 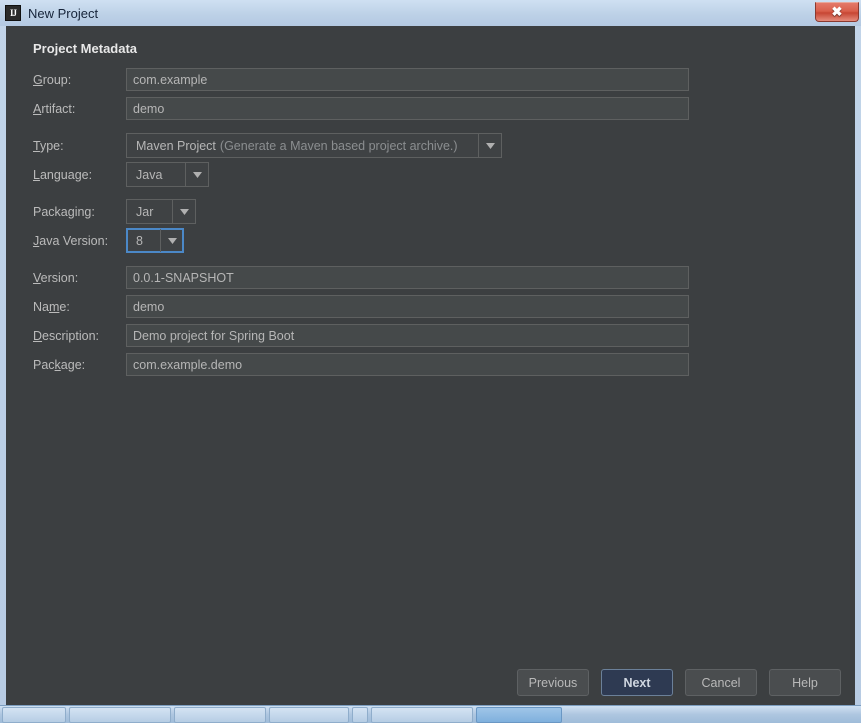 What do you see at coordinates (54, 108) in the screenshot?
I see `artifact-label: Artifact:` at bounding box center [54, 108].